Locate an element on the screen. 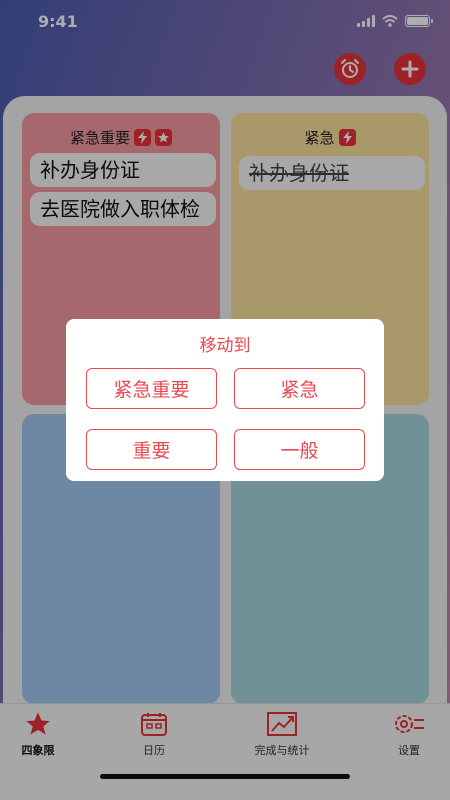 Image resolution: width=450 pixels, height=800 pixels. move-urgent-button: 紧急 is located at coordinates (299, 388).